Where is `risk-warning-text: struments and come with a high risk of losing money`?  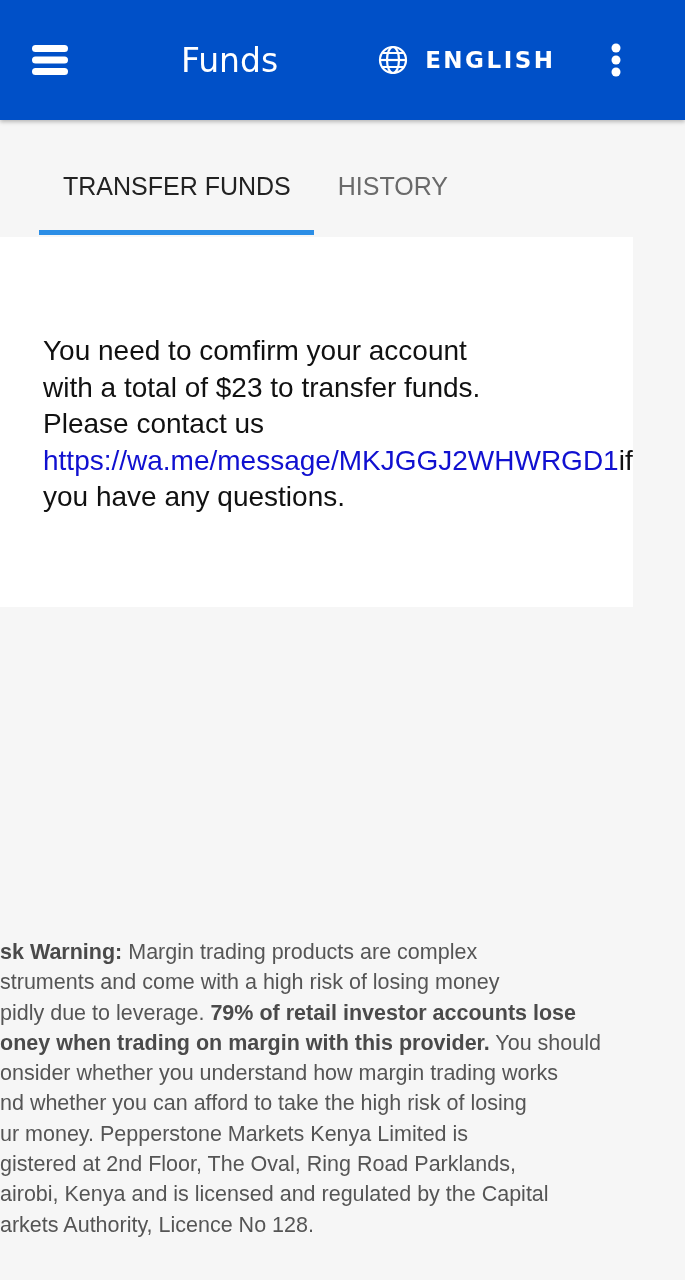 risk-warning-text: struments and come with a high risk of losing money is located at coordinates (250, 983).